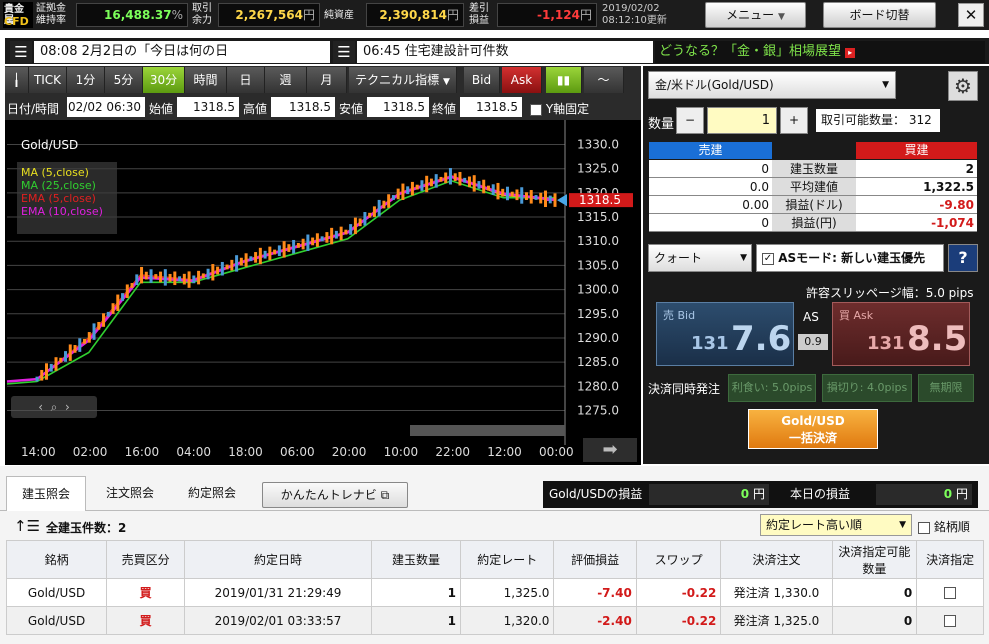 This screenshot has width=989, height=644. Describe the element at coordinates (598, 314) in the screenshot. I see `y-tick-label: 1295.0` at that location.